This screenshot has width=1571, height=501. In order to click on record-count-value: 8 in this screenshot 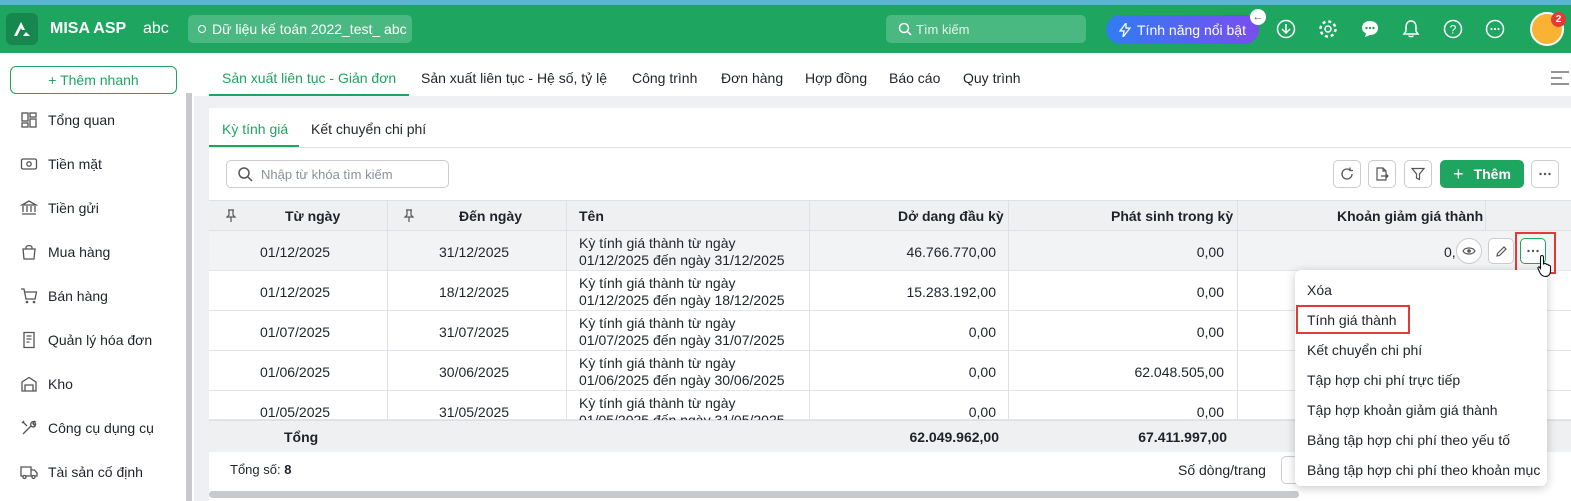, I will do `click(288, 469)`.